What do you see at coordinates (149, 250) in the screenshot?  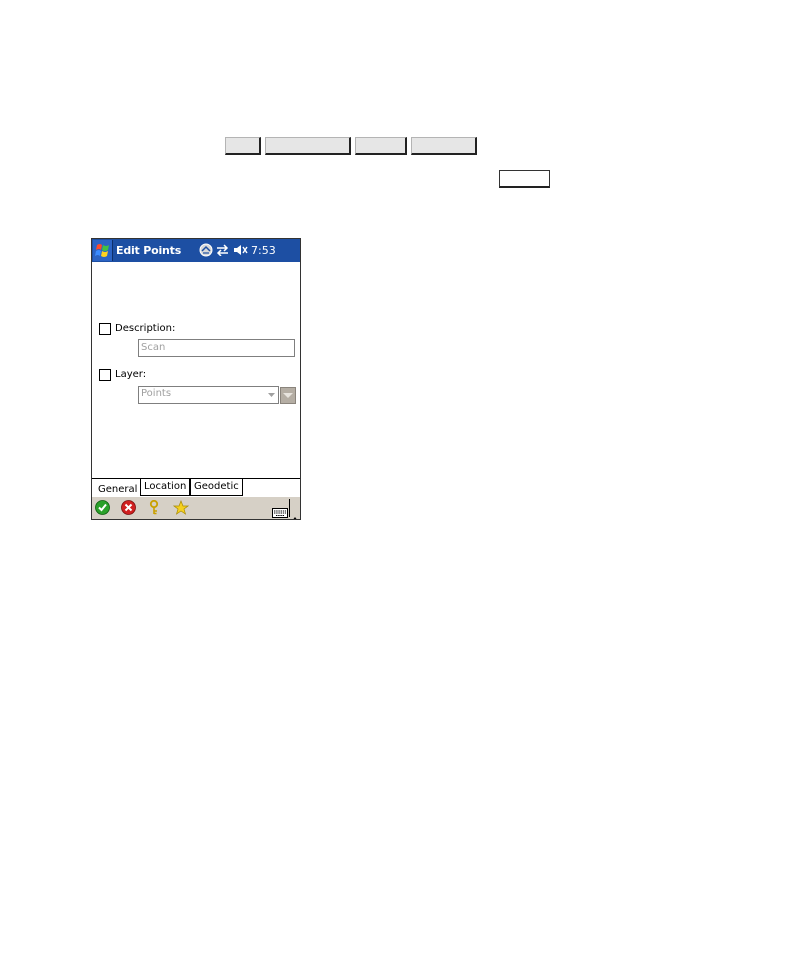 I see `app-title: Edit Points` at bounding box center [149, 250].